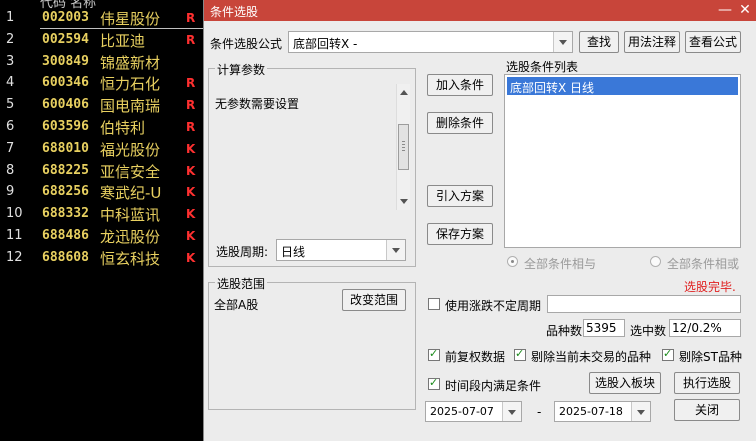 The height and width of the screenshot is (441, 756). I want to click on table-row: 11 688486 龙迅股份 K, so click(101, 236).